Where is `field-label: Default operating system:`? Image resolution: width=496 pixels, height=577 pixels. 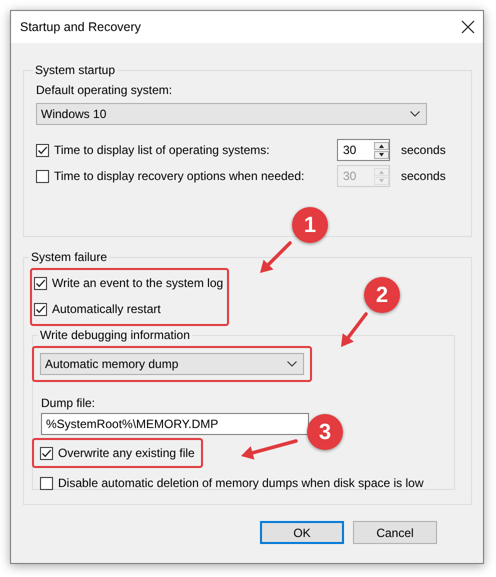
field-label: Default operating system: is located at coordinates (104, 90).